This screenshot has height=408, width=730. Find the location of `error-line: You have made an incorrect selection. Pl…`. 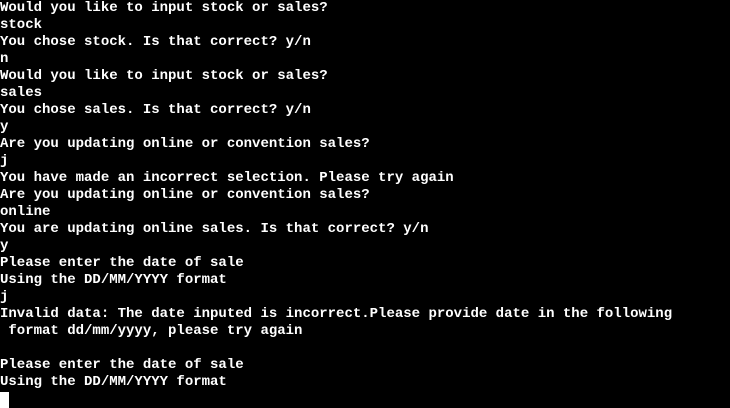

error-line: You have made an incorrect selection. Pl… is located at coordinates (227, 178).